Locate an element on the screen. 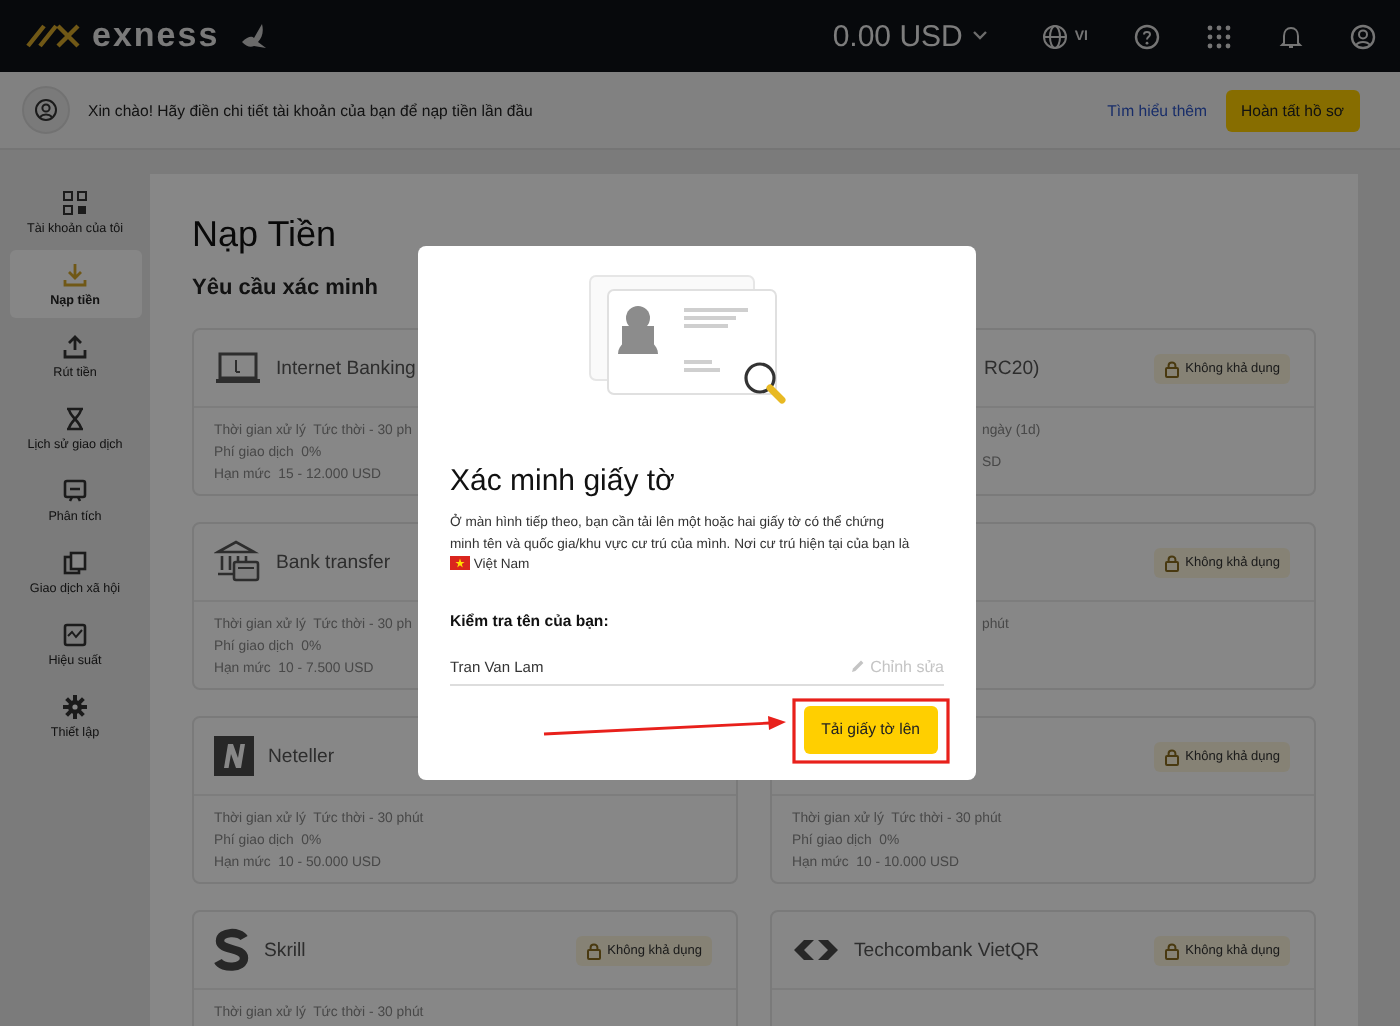 Image resolution: width=1400 pixels, height=1026 pixels. flag-icon is located at coordinates (460, 563).